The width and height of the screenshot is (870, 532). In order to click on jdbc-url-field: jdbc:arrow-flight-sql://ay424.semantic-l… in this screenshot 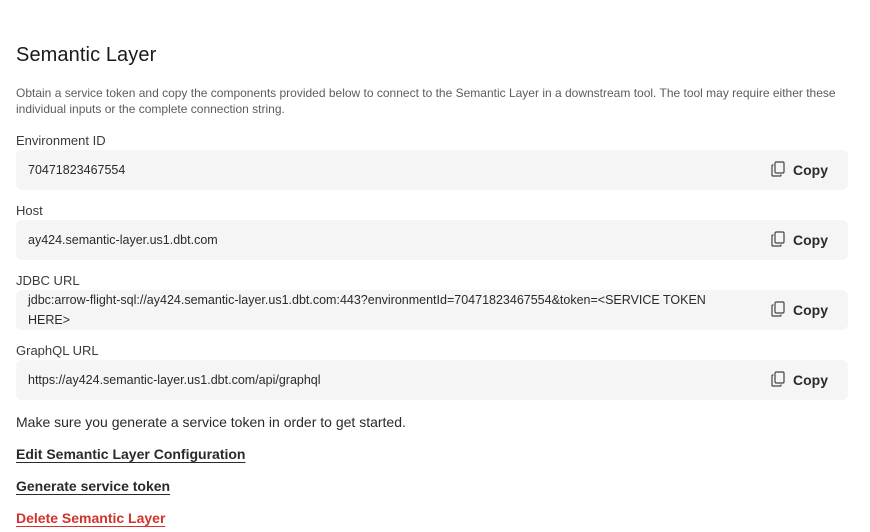, I will do `click(432, 310)`.